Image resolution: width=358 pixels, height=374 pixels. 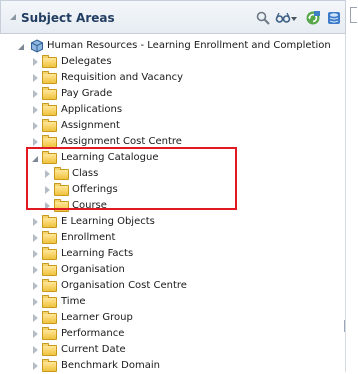 I want to click on tree-item-label: Assignment Cost Centre, so click(x=121, y=141).